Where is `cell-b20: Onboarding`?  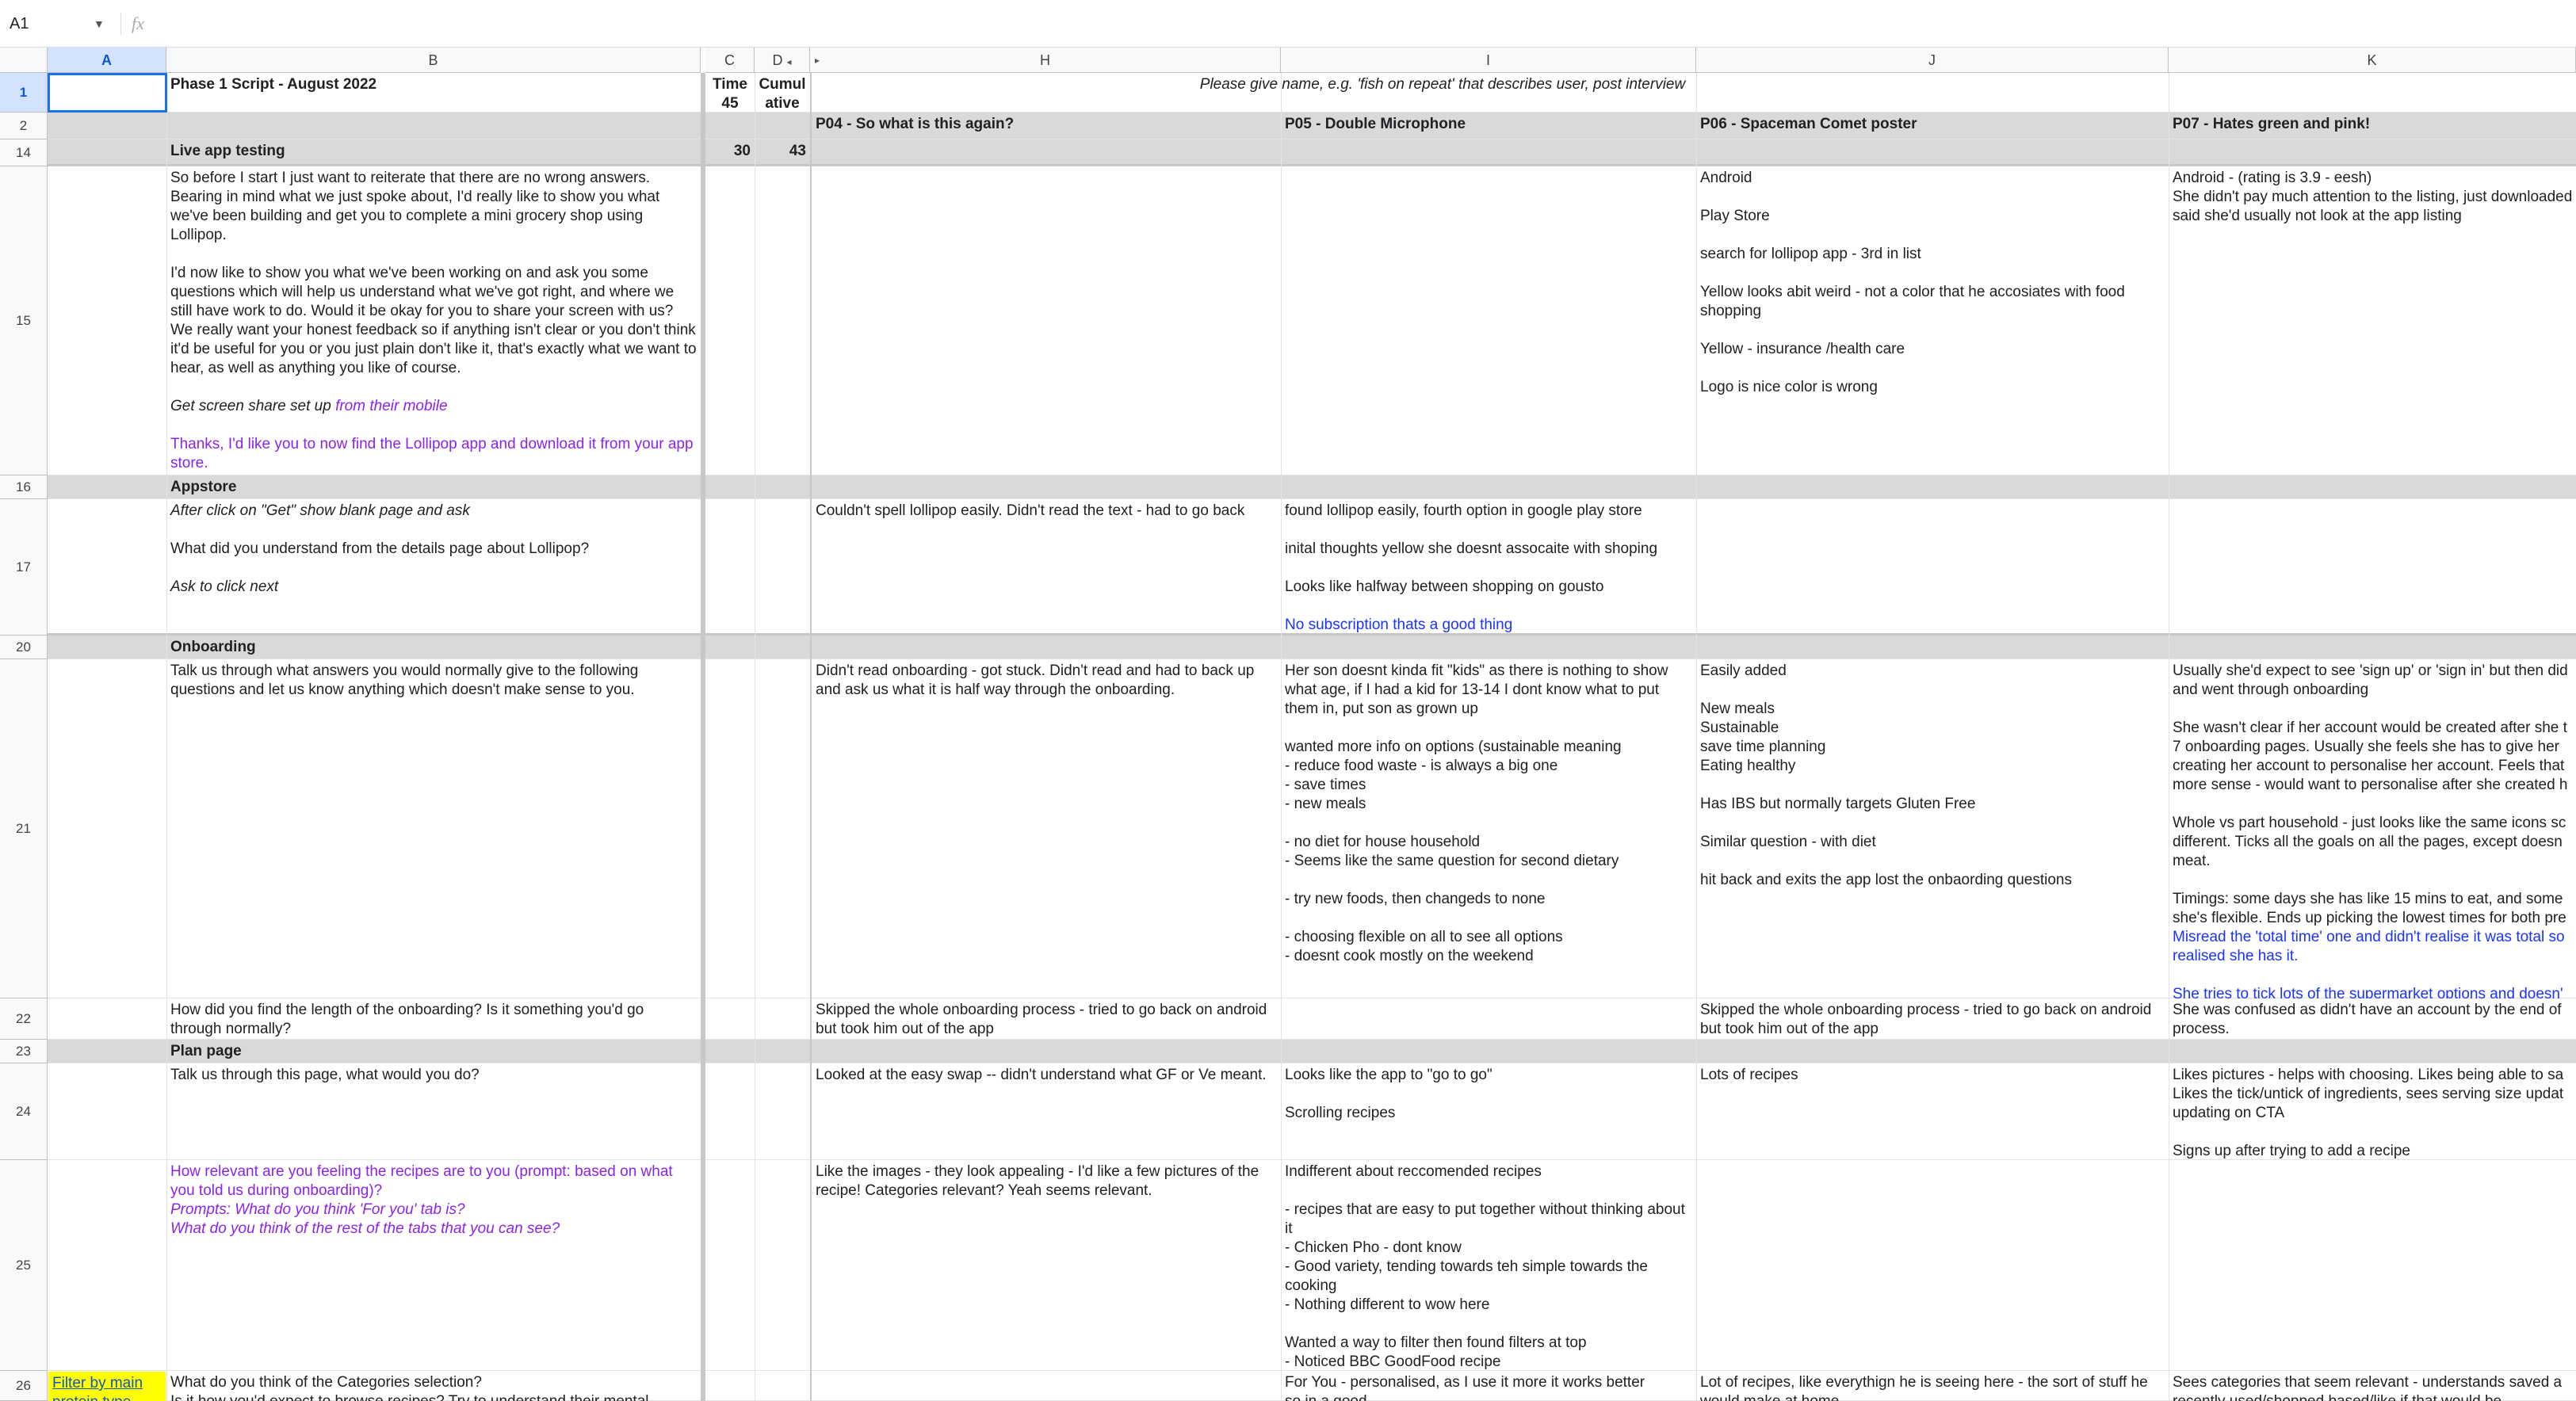 cell-b20: Onboarding is located at coordinates (433, 647).